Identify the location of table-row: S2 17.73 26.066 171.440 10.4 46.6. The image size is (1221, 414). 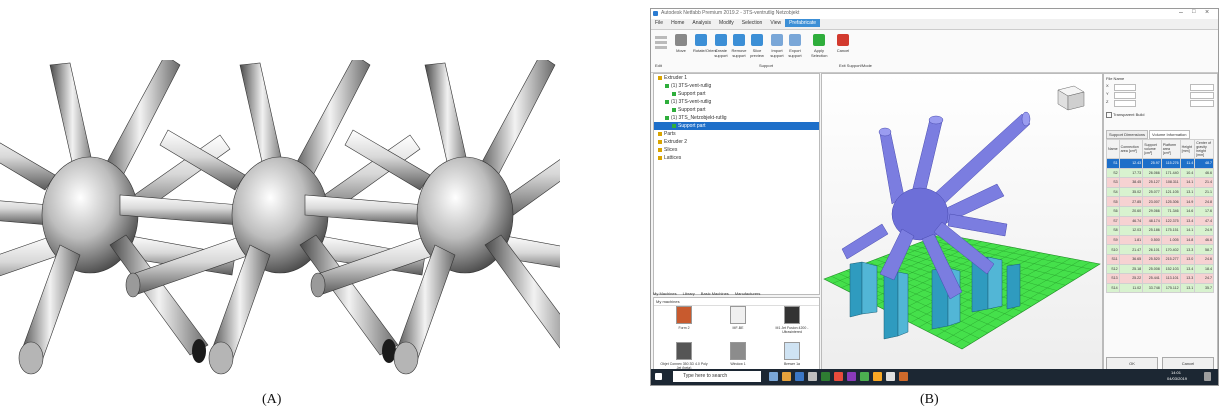
(1160, 173).